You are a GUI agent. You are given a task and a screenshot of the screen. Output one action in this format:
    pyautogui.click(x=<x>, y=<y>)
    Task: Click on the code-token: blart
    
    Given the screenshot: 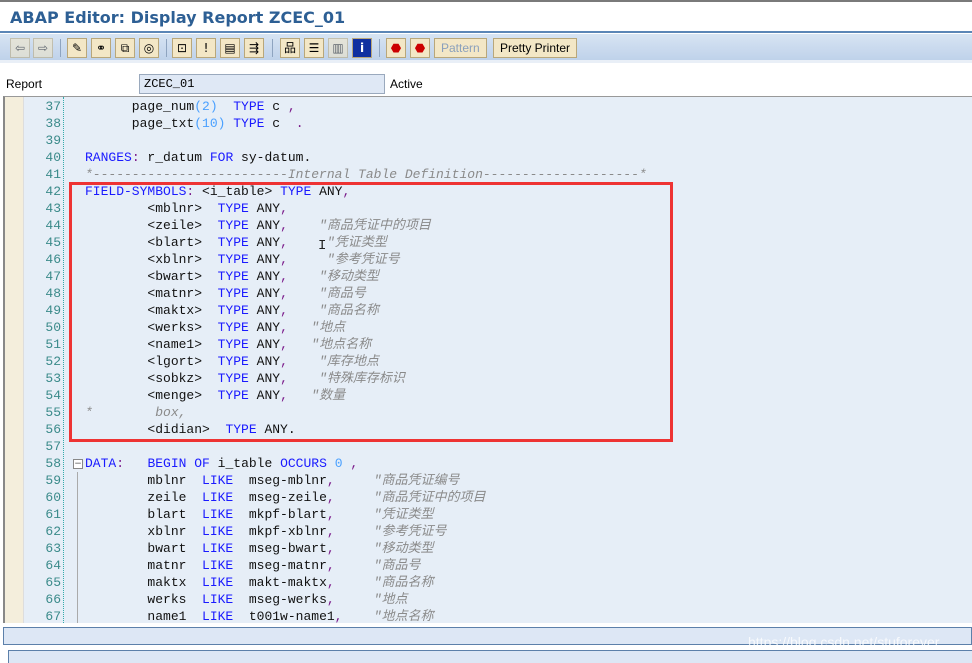 What is the action you would take?
    pyautogui.click(x=144, y=514)
    